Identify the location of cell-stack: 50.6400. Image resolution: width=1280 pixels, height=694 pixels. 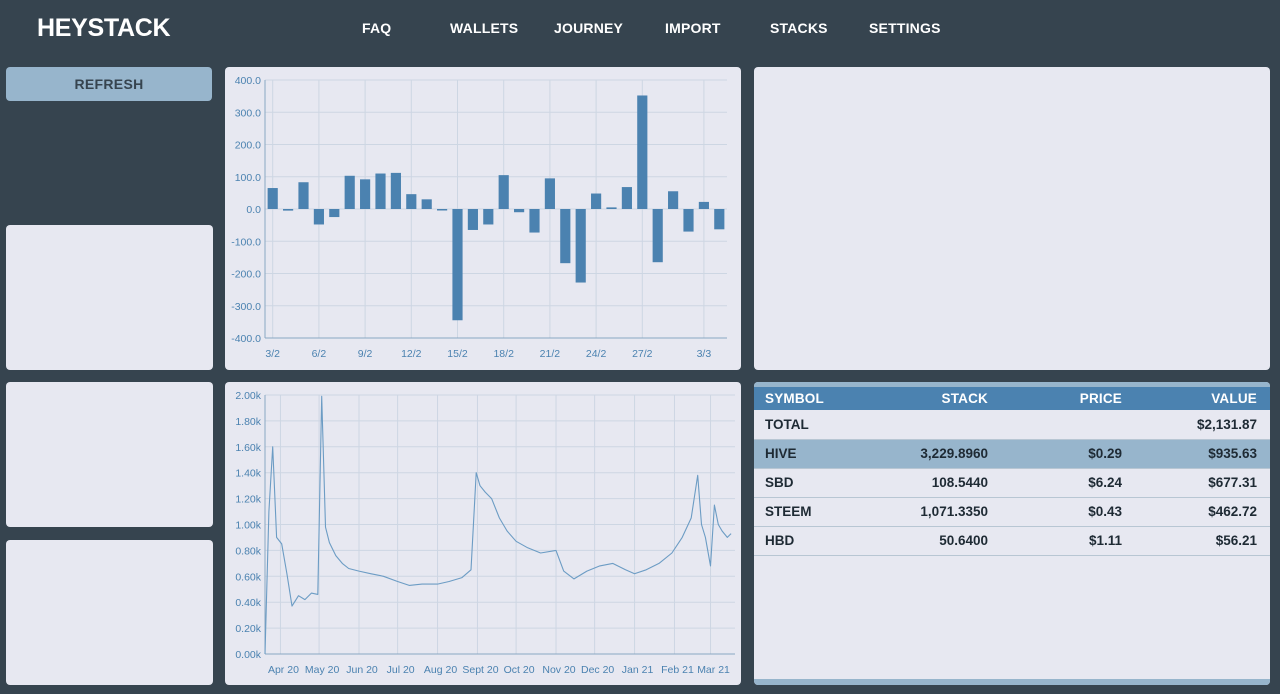
(931, 541).